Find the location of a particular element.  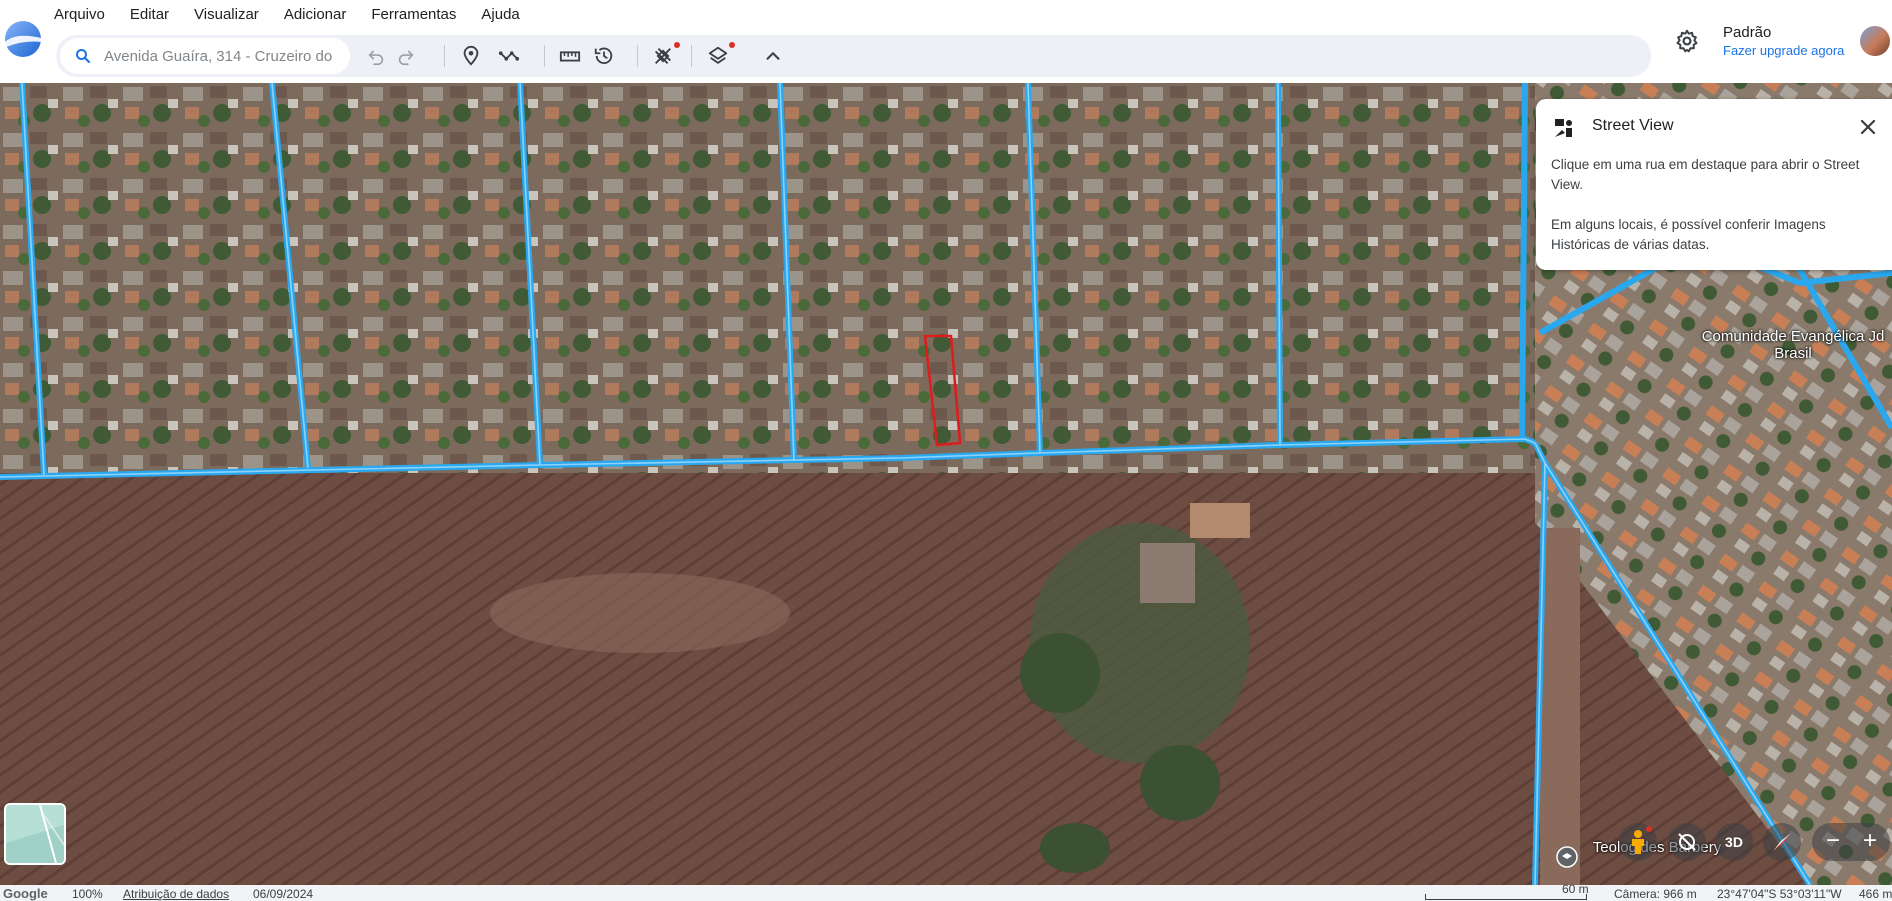

search-box is located at coordinates (205, 56).